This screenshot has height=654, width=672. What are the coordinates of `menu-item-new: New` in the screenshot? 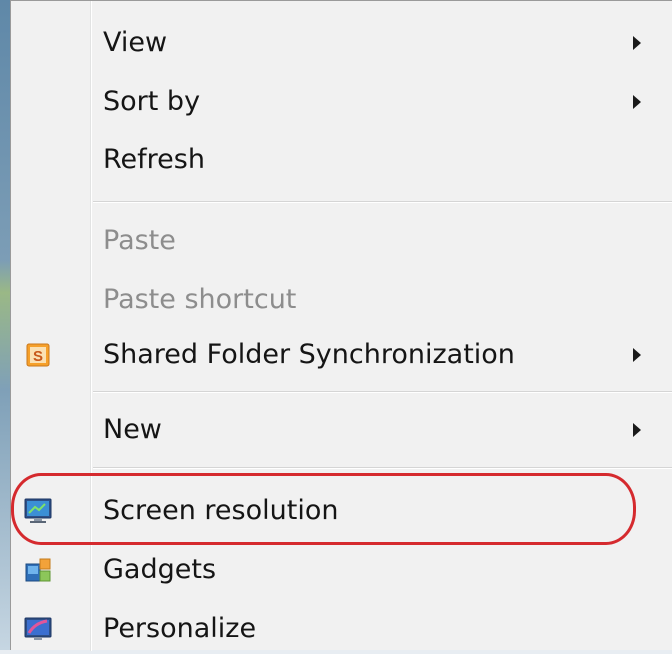 It's located at (336, 430).